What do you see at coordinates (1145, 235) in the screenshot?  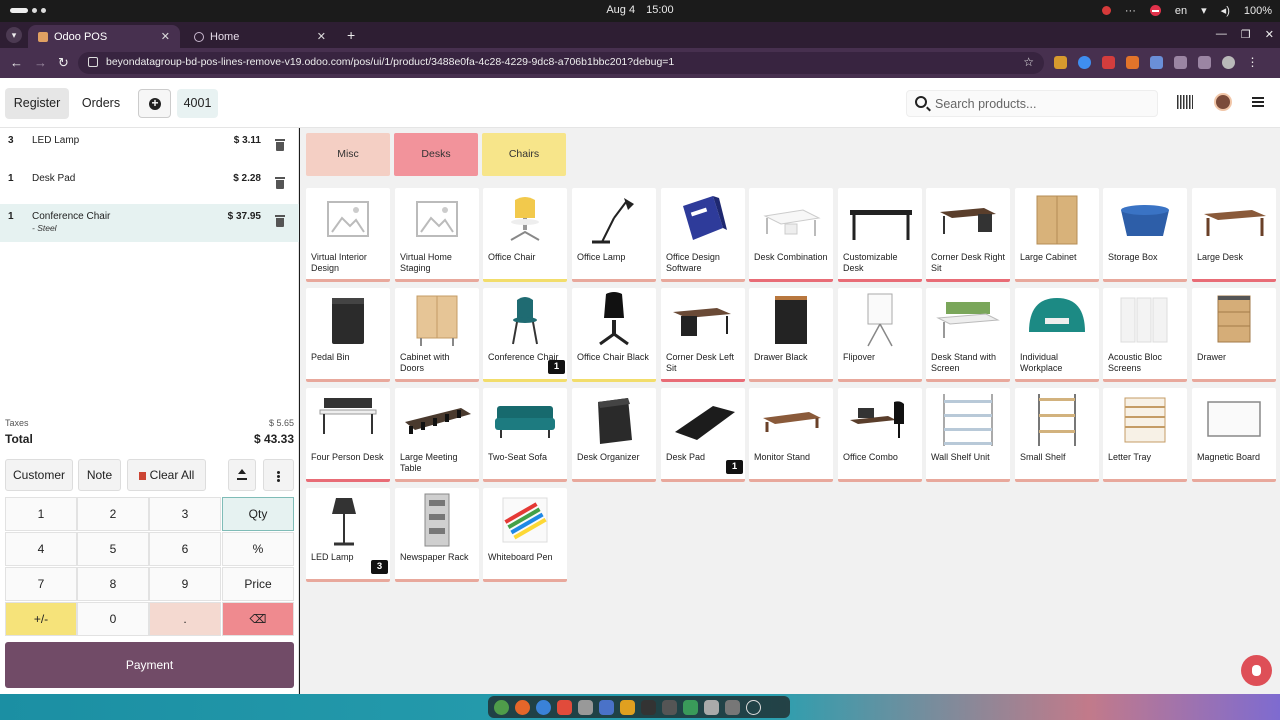 I see `product-card: Storage Box` at bounding box center [1145, 235].